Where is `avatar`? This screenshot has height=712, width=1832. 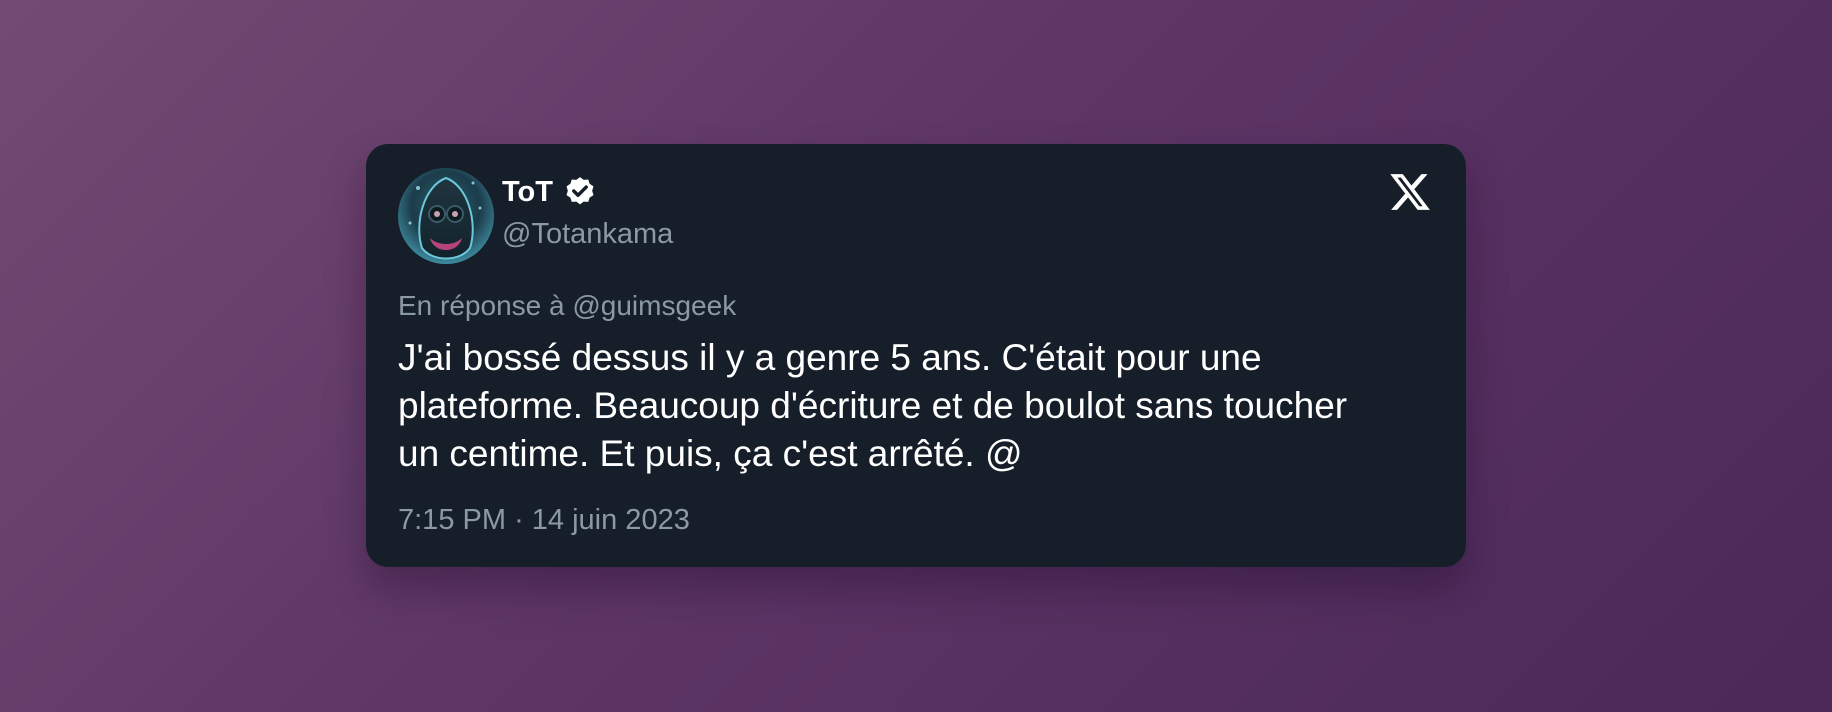
avatar is located at coordinates (446, 216).